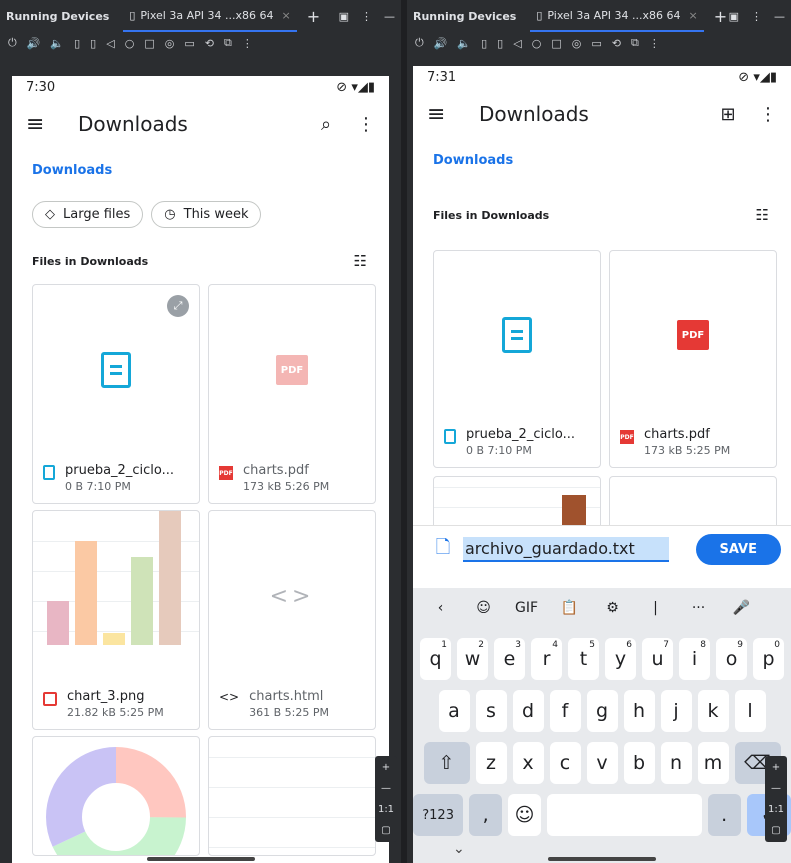 The height and width of the screenshot is (863, 791). Describe the element at coordinates (459, 849) in the screenshot. I see `collapse-keyboard-icon: ⌄` at that location.